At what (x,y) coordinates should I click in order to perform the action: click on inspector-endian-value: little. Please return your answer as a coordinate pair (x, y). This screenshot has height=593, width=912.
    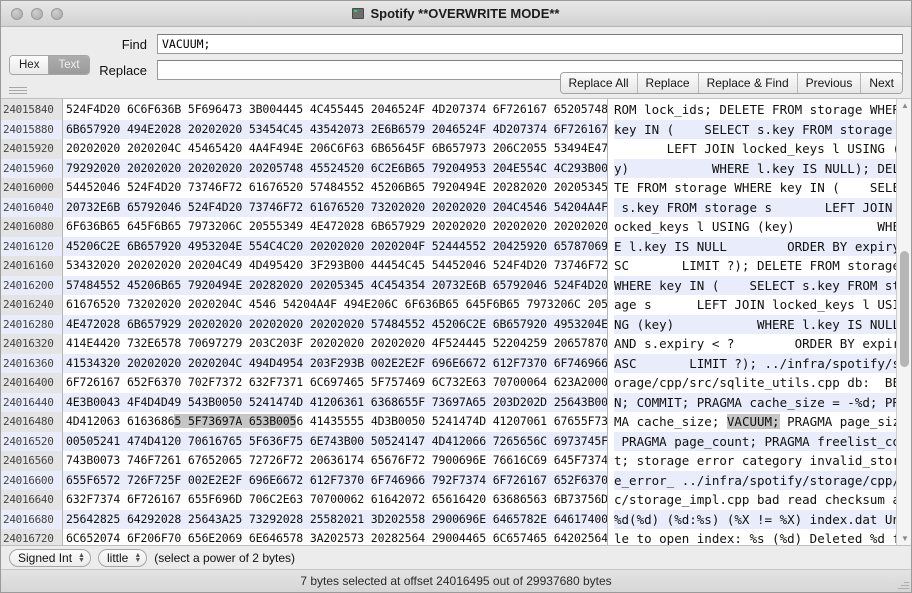
    Looking at the image, I should click on (117, 557).